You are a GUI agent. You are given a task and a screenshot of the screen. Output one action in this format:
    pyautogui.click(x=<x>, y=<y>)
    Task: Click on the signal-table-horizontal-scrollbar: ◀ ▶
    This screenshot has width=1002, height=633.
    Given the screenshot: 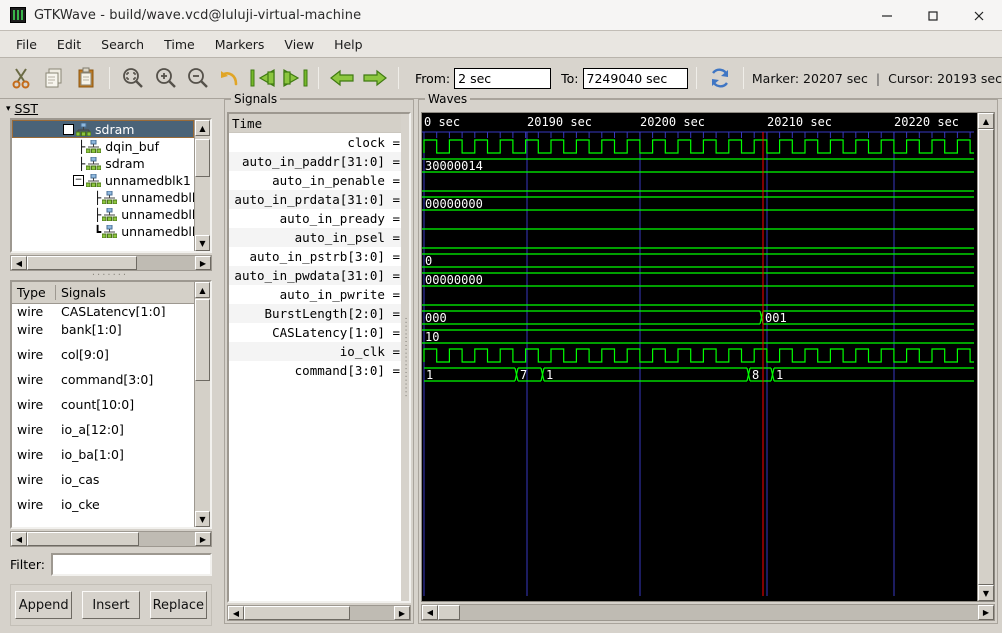 What is the action you would take?
    pyautogui.click(x=111, y=539)
    